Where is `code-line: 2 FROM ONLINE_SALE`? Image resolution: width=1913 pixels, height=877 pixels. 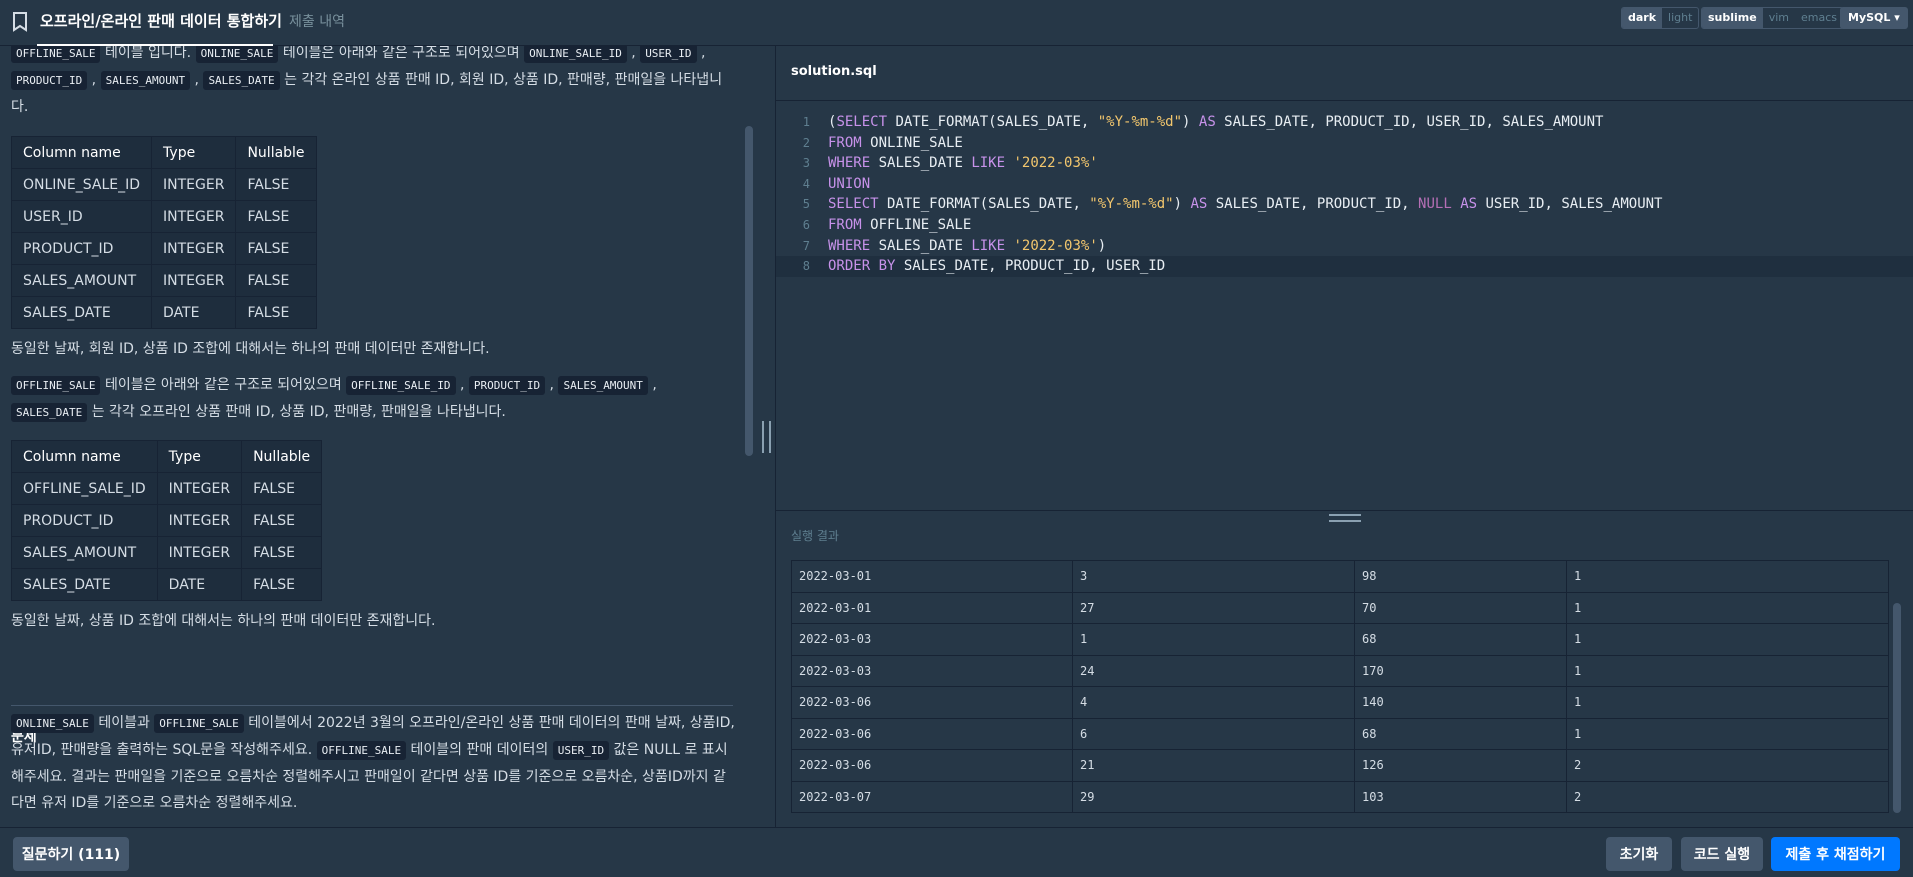 code-line: 2 FROM ONLINE_SALE is located at coordinates (1344, 143).